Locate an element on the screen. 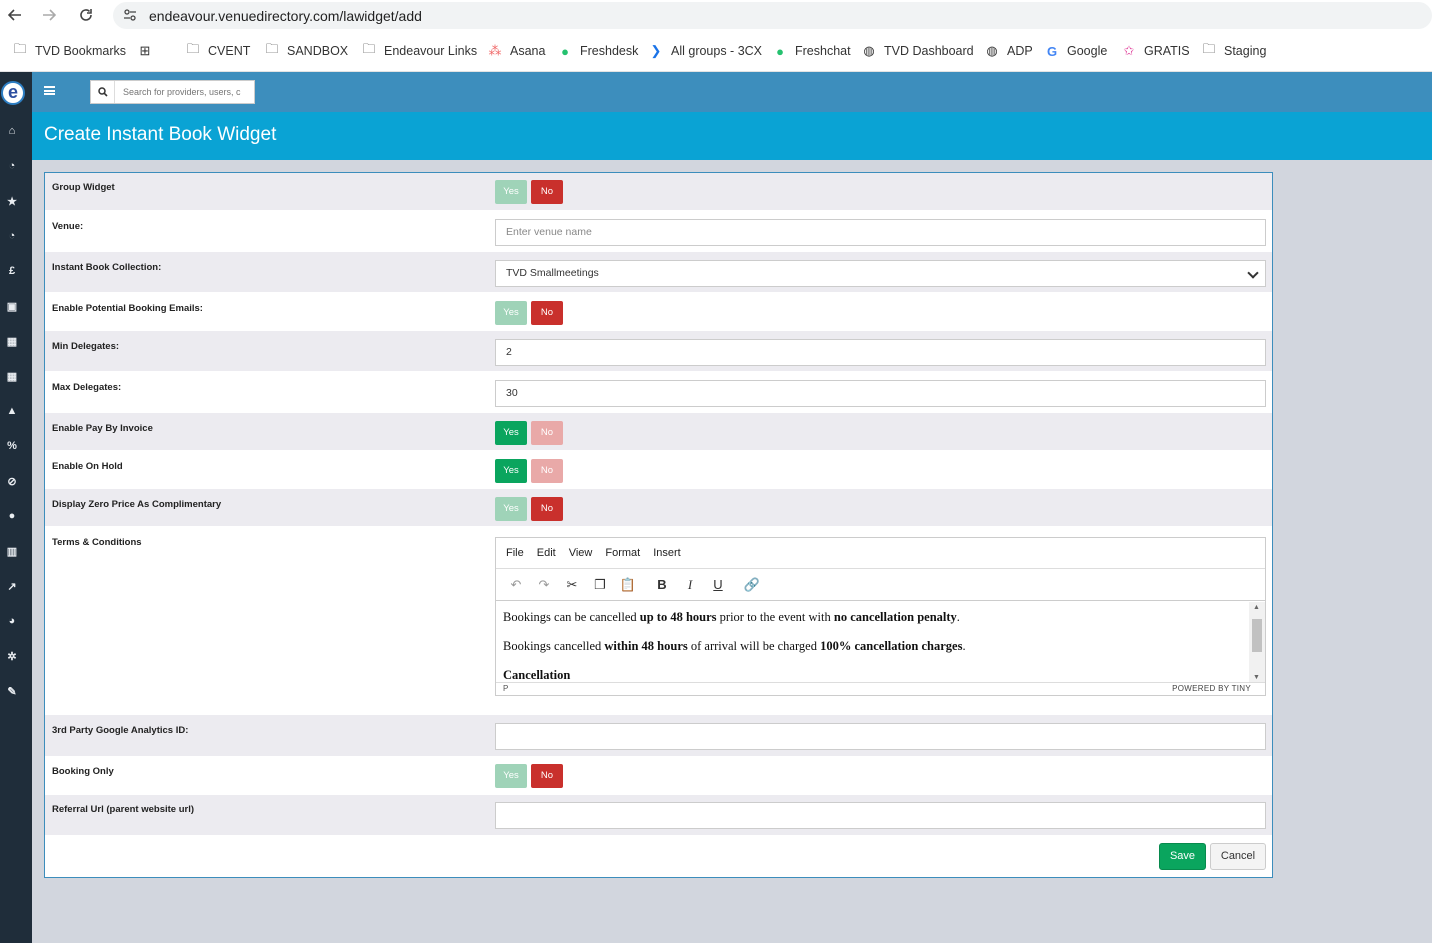 Image resolution: width=1432 pixels, height=943 pixels. group-widget-row: Group Widget Yes No is located at coordinates (658, 192).